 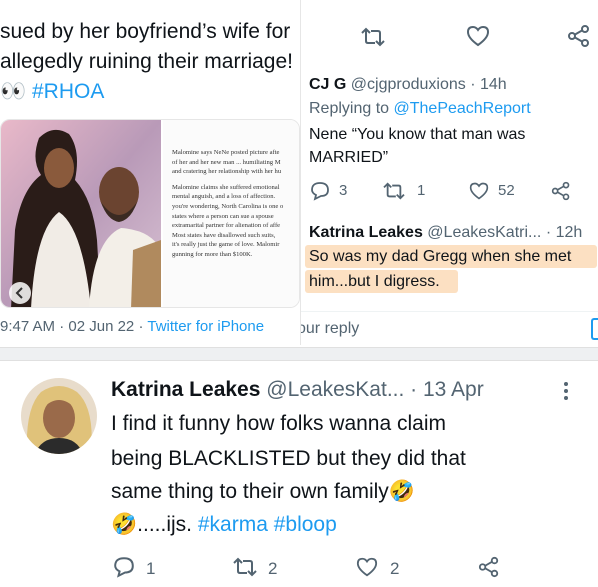 I want to click on more-icon, so click(x=566, y=391).